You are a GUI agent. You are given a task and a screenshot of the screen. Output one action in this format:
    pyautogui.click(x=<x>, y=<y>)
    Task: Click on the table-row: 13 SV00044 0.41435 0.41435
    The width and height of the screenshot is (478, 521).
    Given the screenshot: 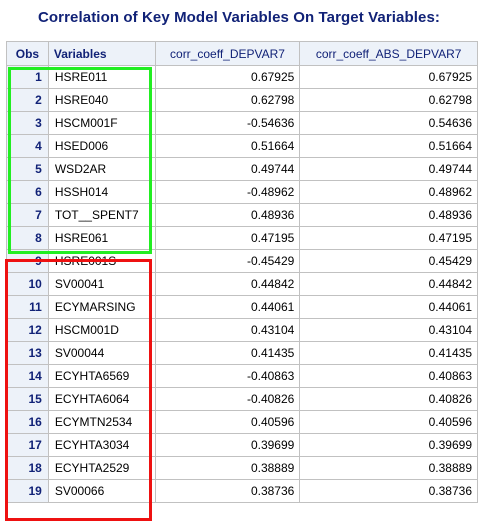 What is the action you would take?
    pyautogui.click(x=242, y=353)
    